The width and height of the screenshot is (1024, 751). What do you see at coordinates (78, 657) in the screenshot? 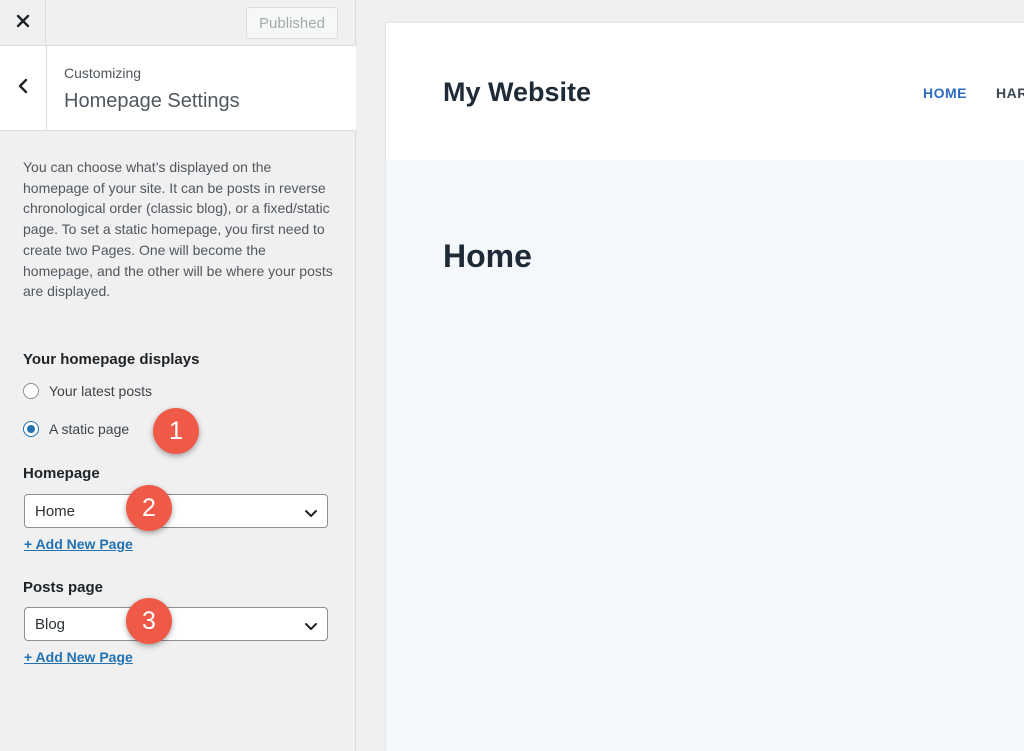
I see `add-new-page-link-posts: + Add New Page` at bounding box center [78, 657].